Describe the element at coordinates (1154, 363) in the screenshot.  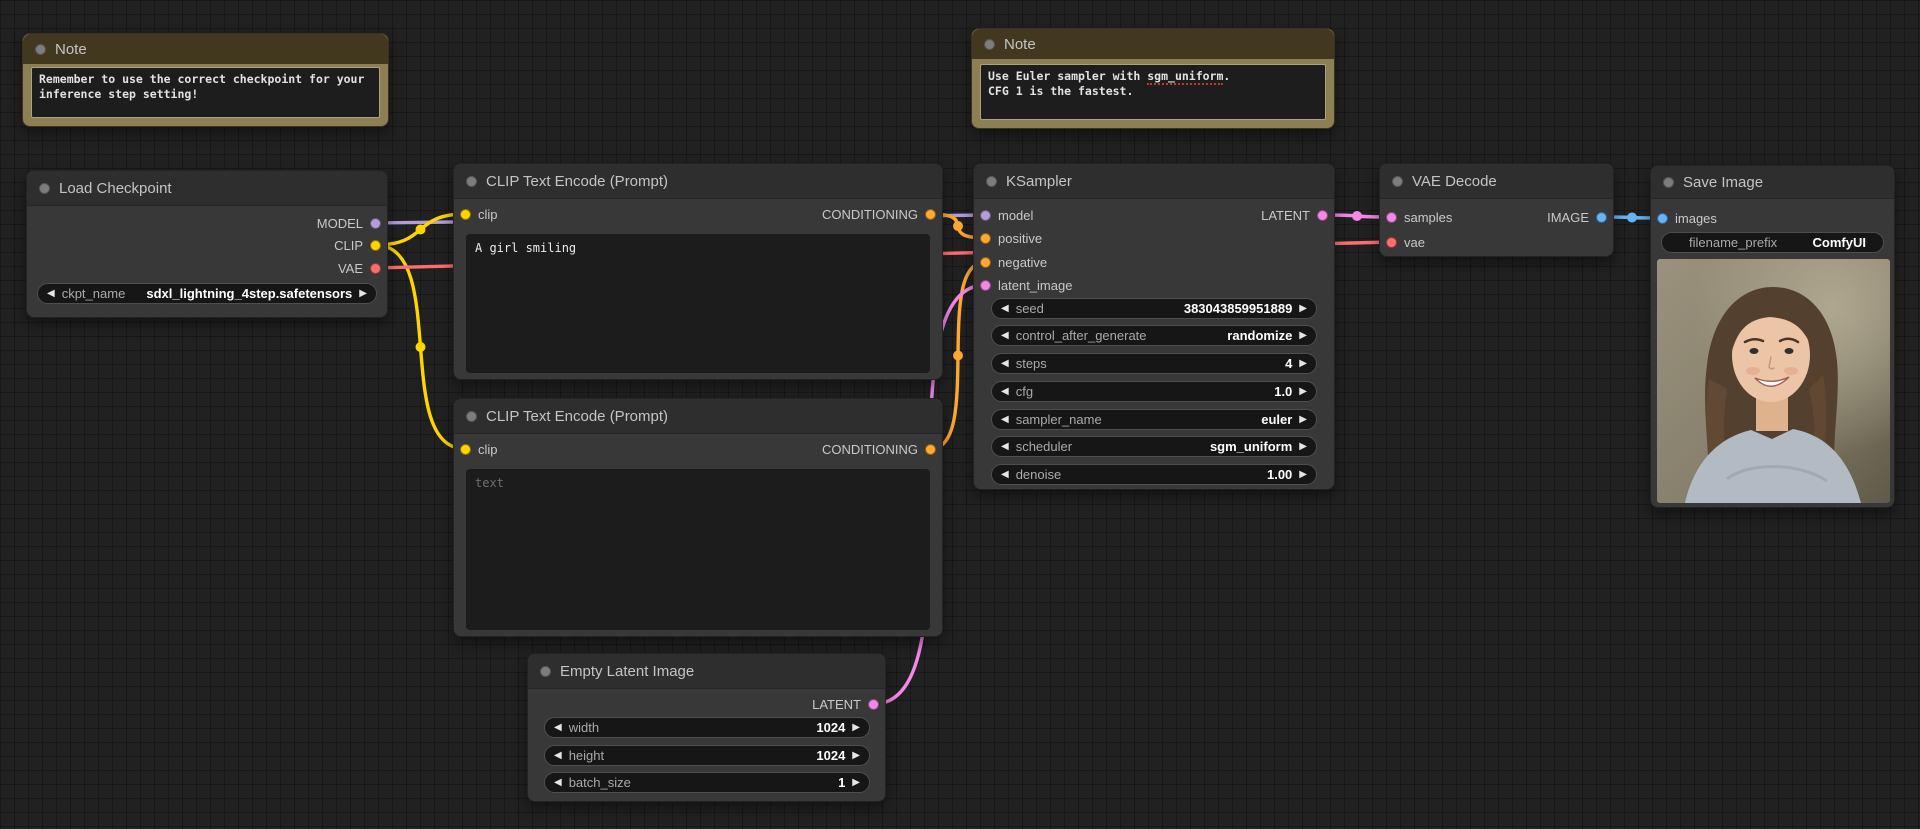
I see `steps-widget: ◀ steps 4 ▶` at that location.